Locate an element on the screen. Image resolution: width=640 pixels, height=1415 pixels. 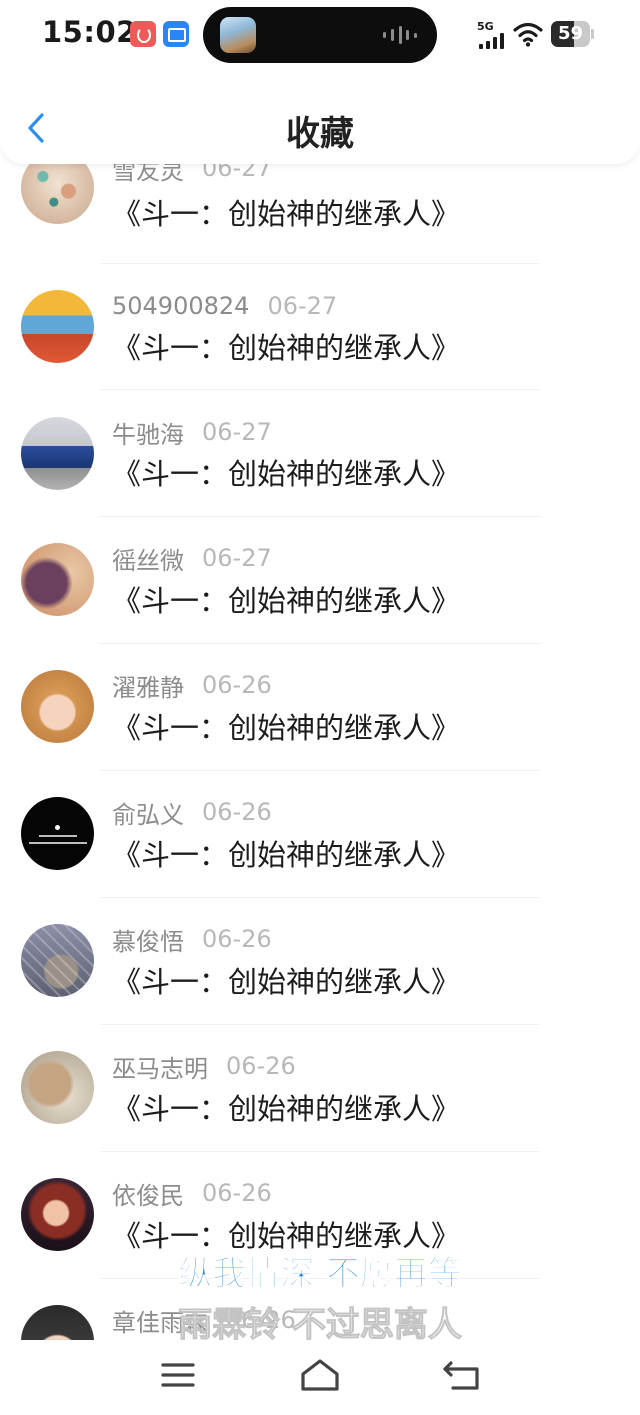
cellular-signal-icon is located at coordinates (493, 41).